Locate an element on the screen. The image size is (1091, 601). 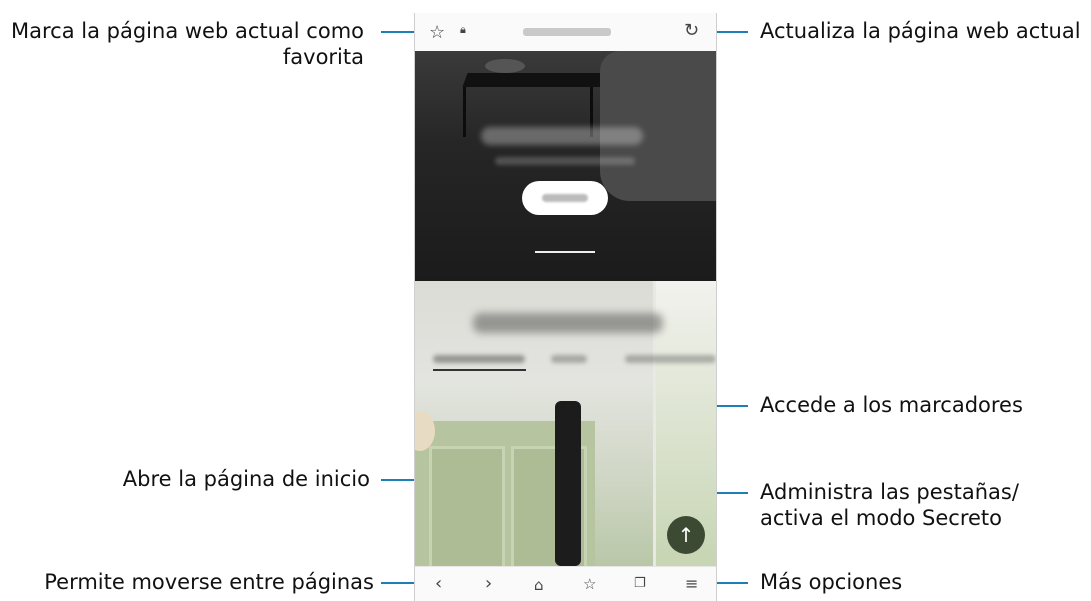
star-list-icon: ☆ is located at coordinates (589, 584).